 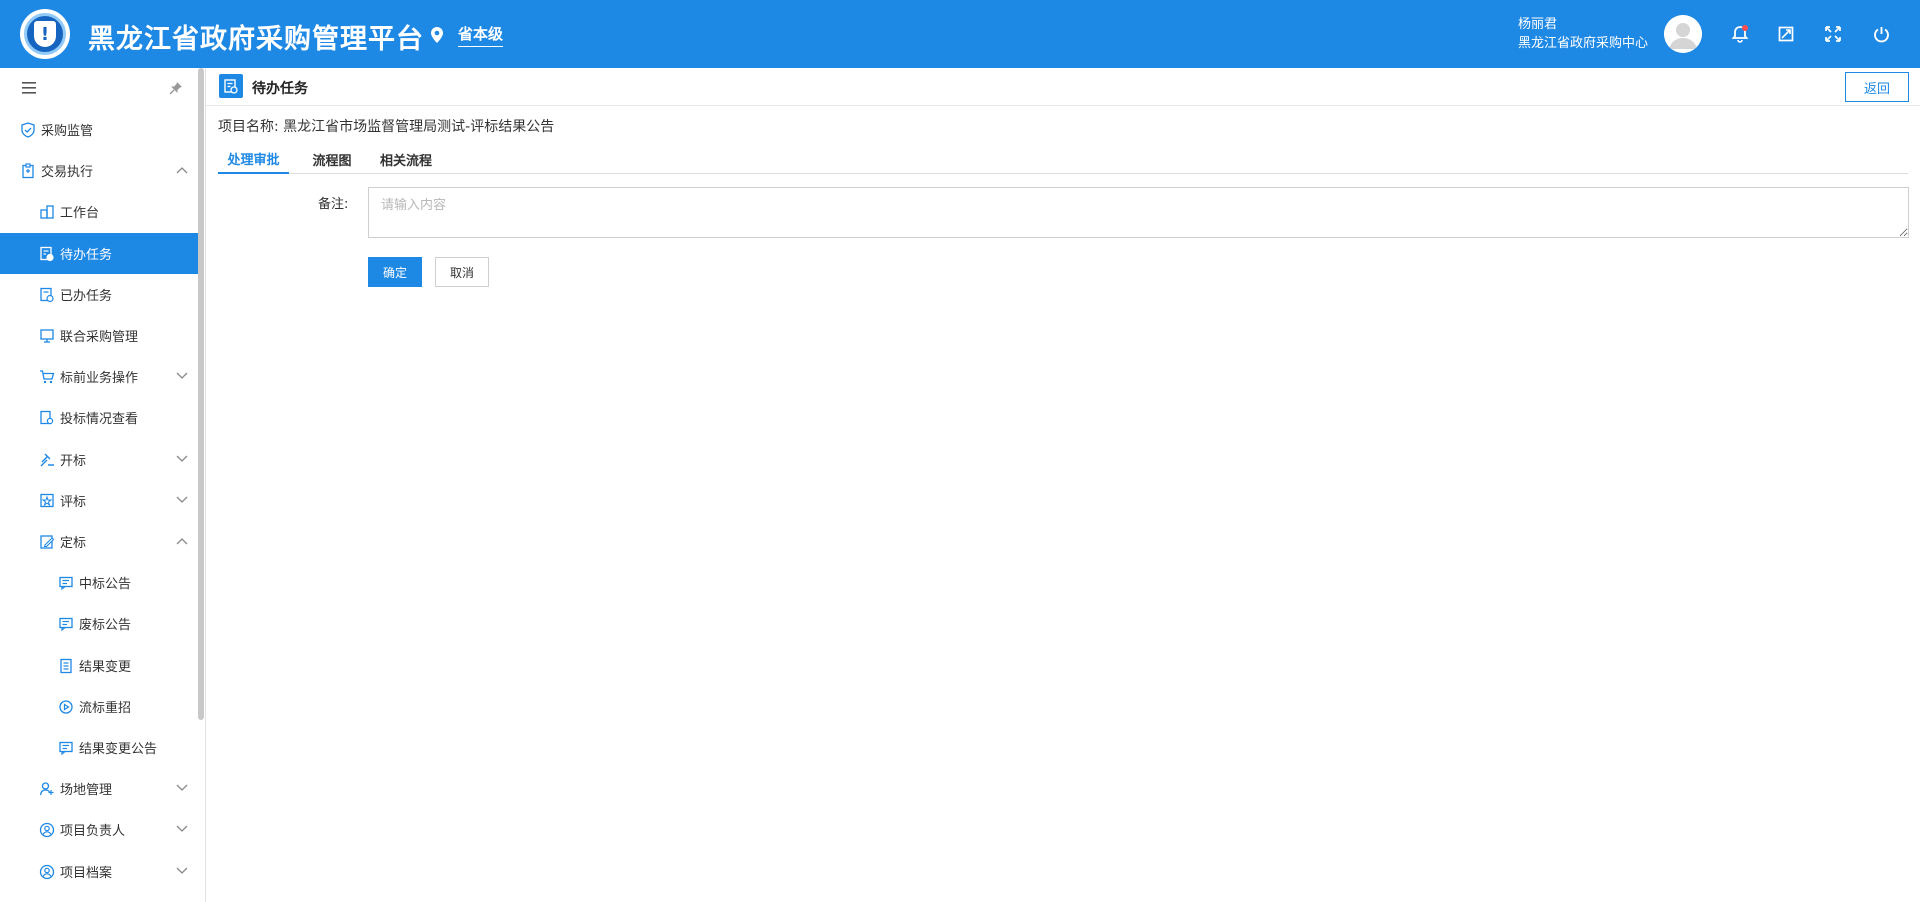 What do you see at coordinates (29, 88) in the screenshot?
I see `menu-toggle-icon` at bounding box center [29, 88].